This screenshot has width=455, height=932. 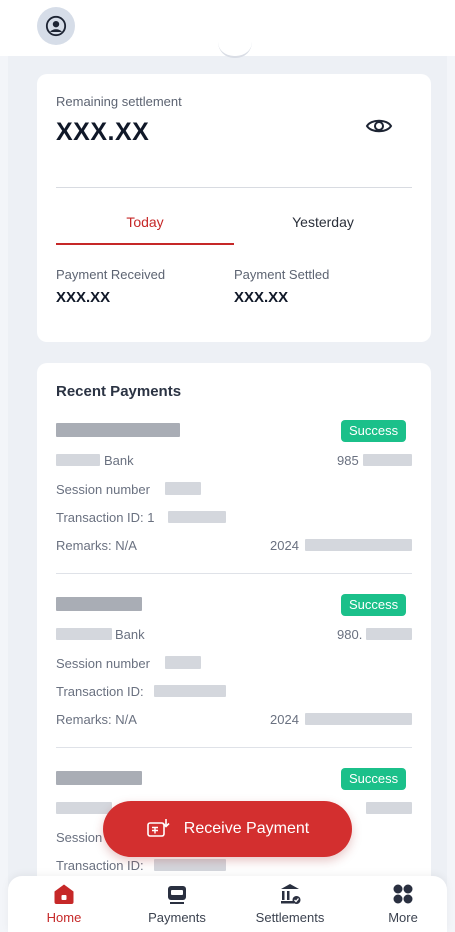 I want to click on payment-settled-value: XXX.XX, so click(x=261, y=297).